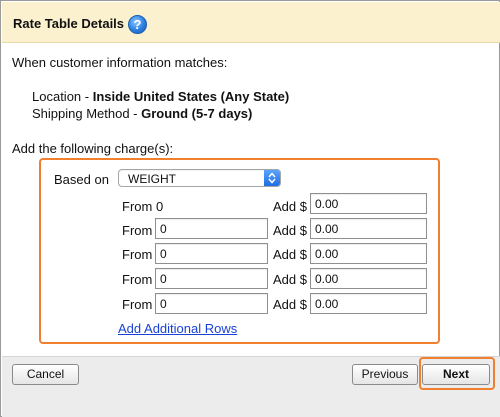  What do you see at coordinates (93, 148) in the screenshot?
I see `charges-heading: Add the following charge(s):` at bounding box center [93, 148].